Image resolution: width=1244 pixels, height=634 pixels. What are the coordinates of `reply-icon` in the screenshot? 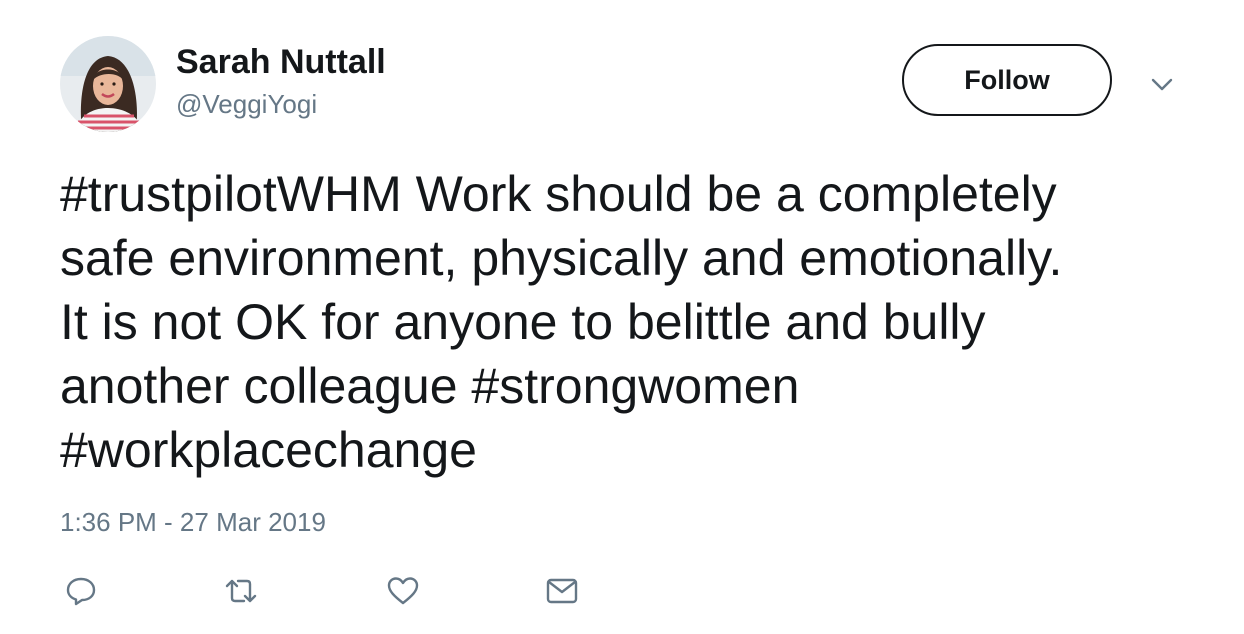 It's located at (81, 591).